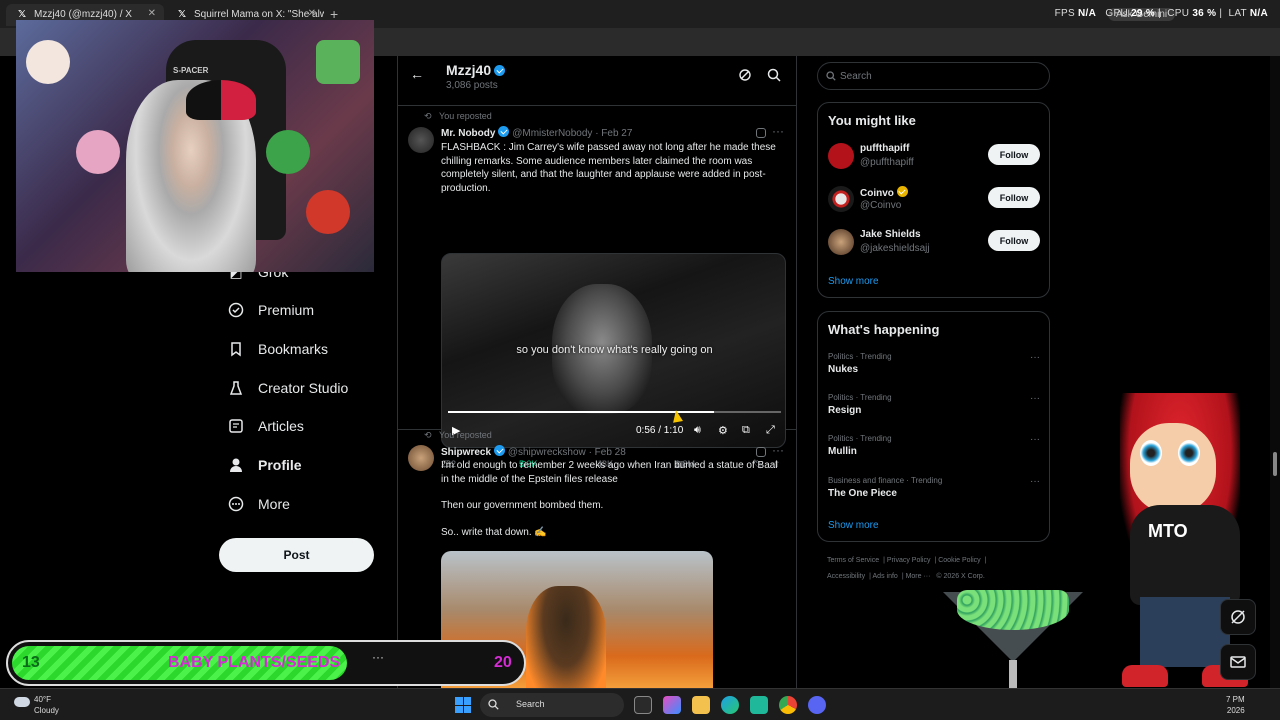 This screenshot has height=720, width=1280. What do you see at coordinates (933, 76) in the screenshot?
I see `search-input: Search` at bounding box center [933, 76].